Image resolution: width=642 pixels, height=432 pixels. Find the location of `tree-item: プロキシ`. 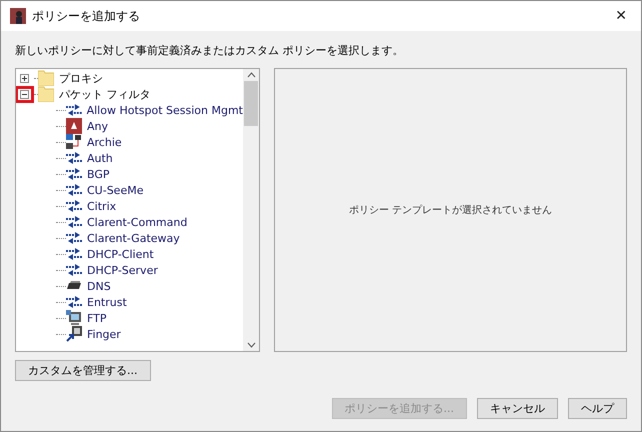

tree-item: プロキシ is located at coordinates (81, 78).